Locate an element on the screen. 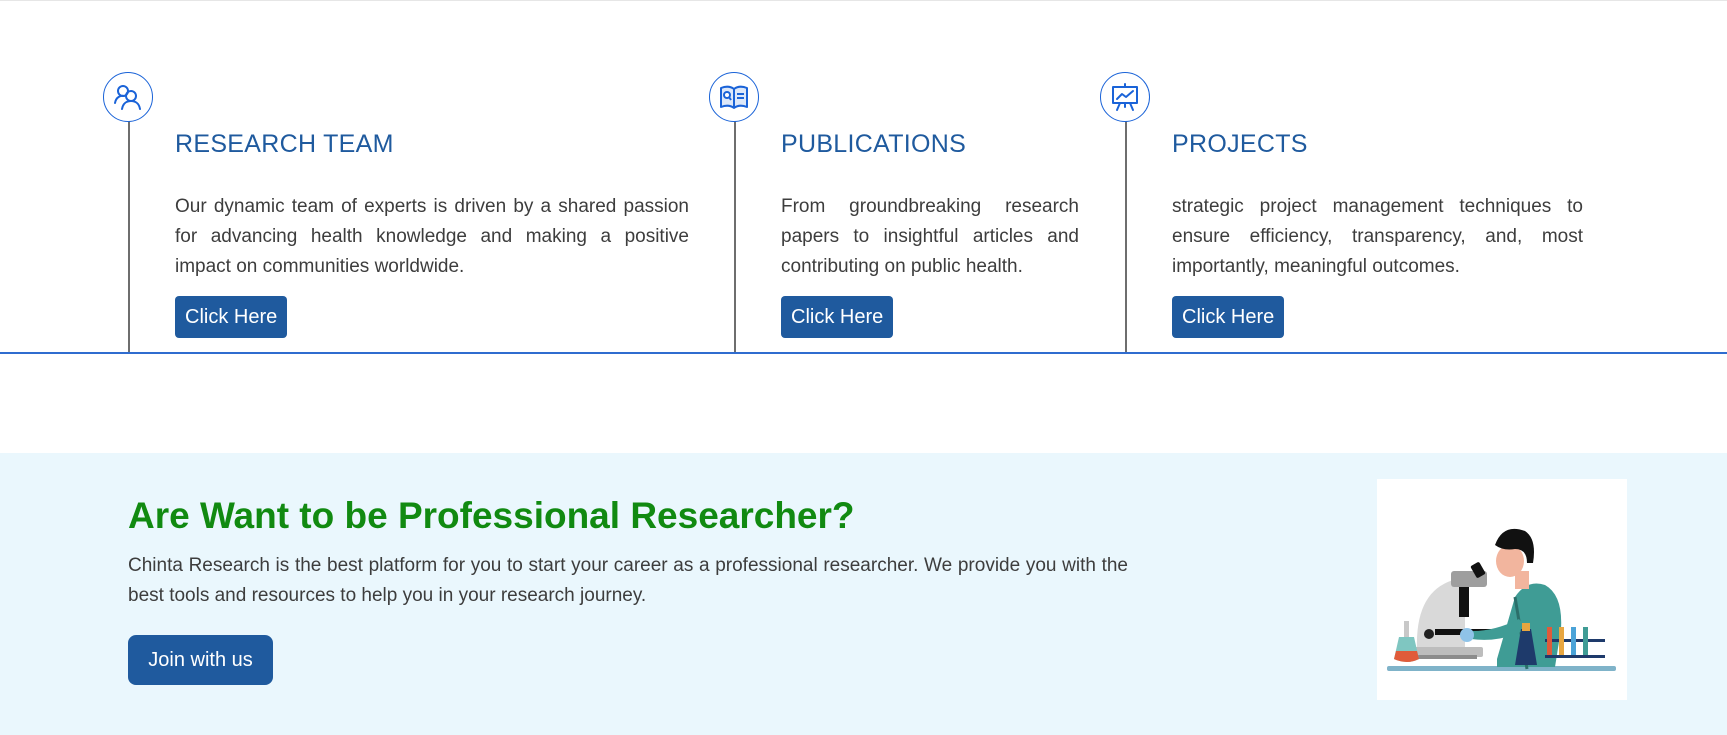 This screenshot has height=735, width=1727. feature-title: PROJECTS is located at coordinates (1240, 144).